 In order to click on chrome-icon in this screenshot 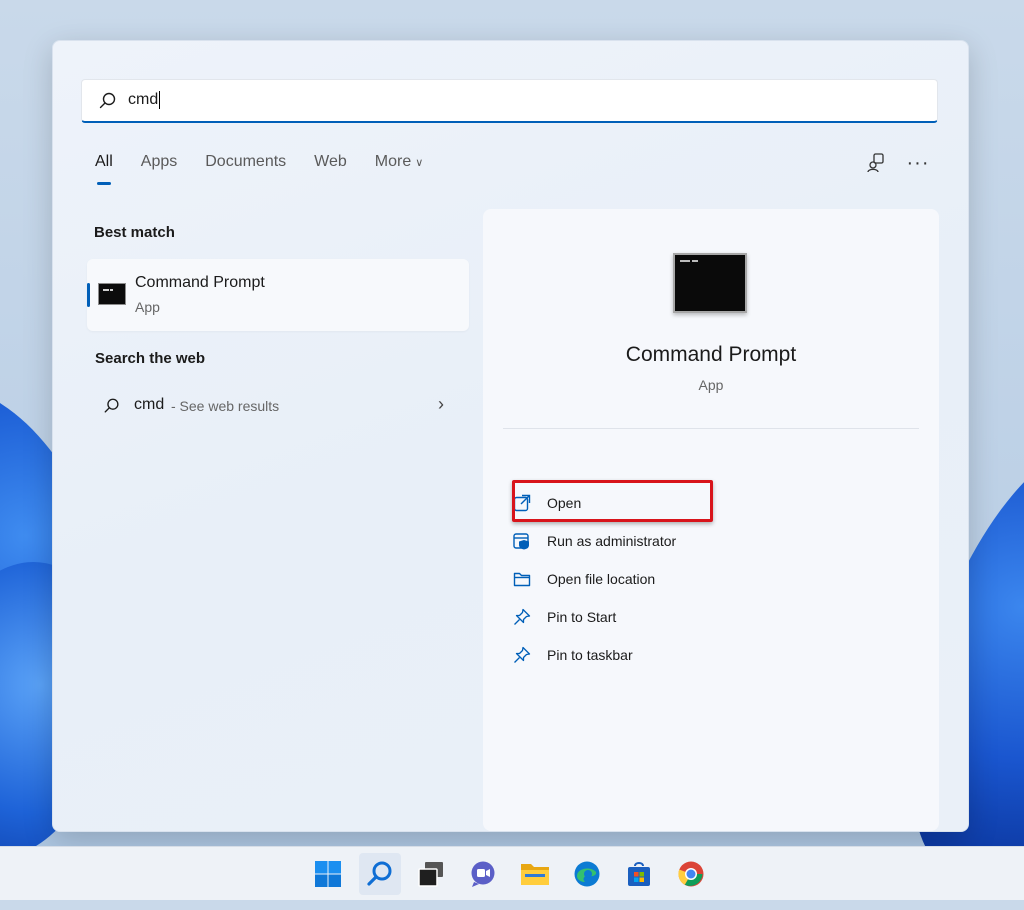, I will do `click(691, 874)`.